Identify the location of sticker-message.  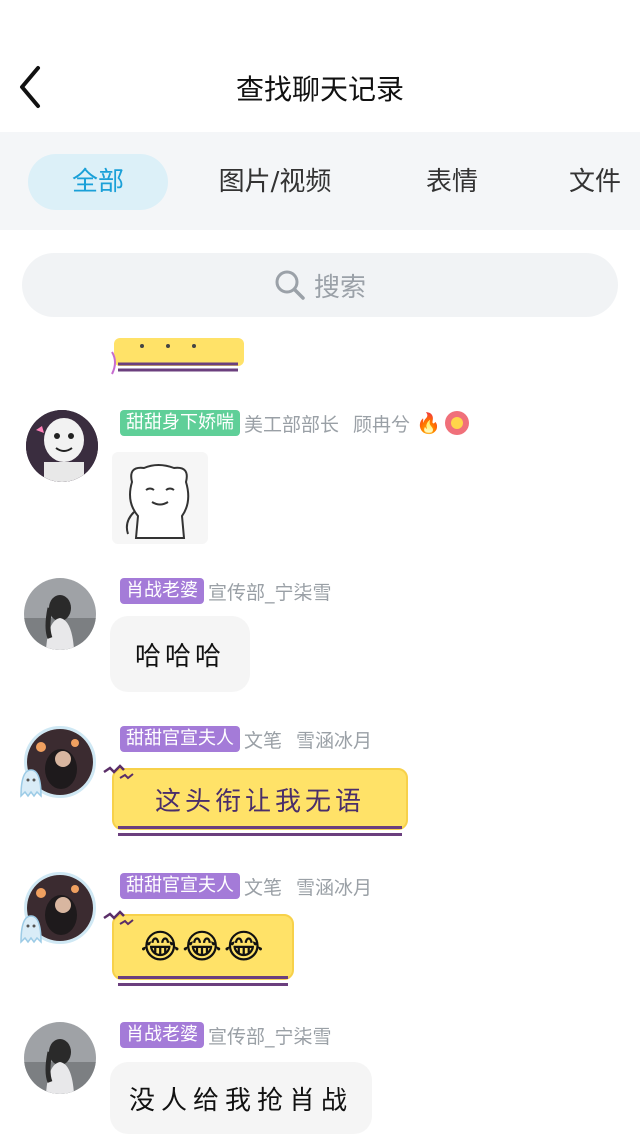
(160, 498).